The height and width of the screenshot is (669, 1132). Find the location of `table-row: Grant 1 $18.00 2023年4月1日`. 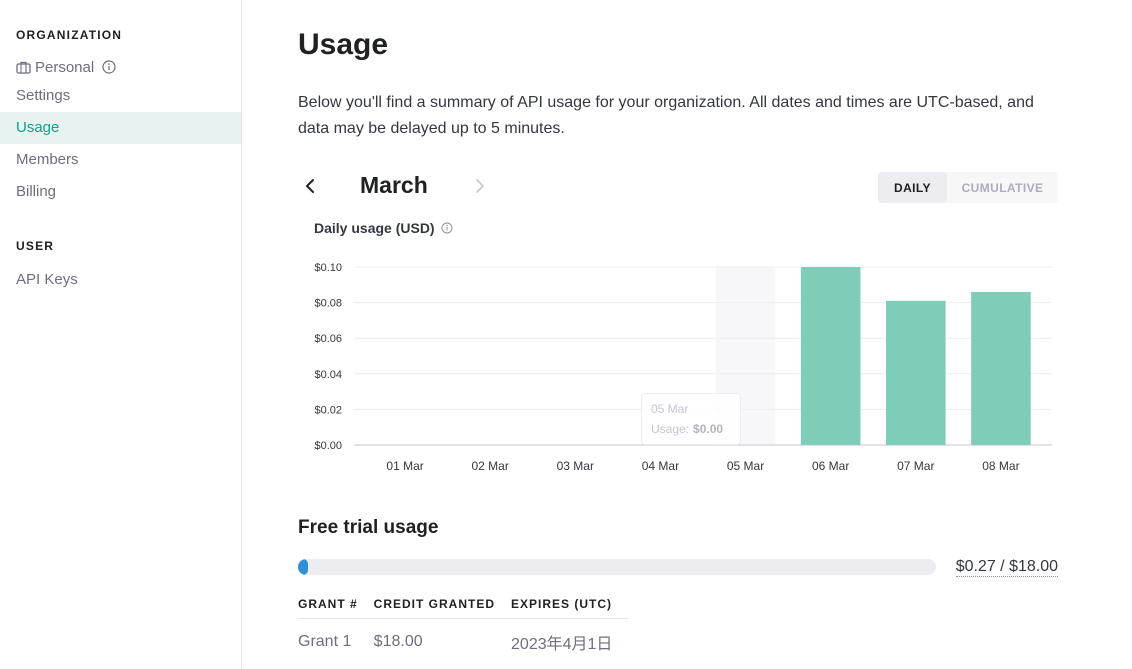

table-row: Grant 1 $18.00 2023年4月1日 is located at coordinates (463, 637).